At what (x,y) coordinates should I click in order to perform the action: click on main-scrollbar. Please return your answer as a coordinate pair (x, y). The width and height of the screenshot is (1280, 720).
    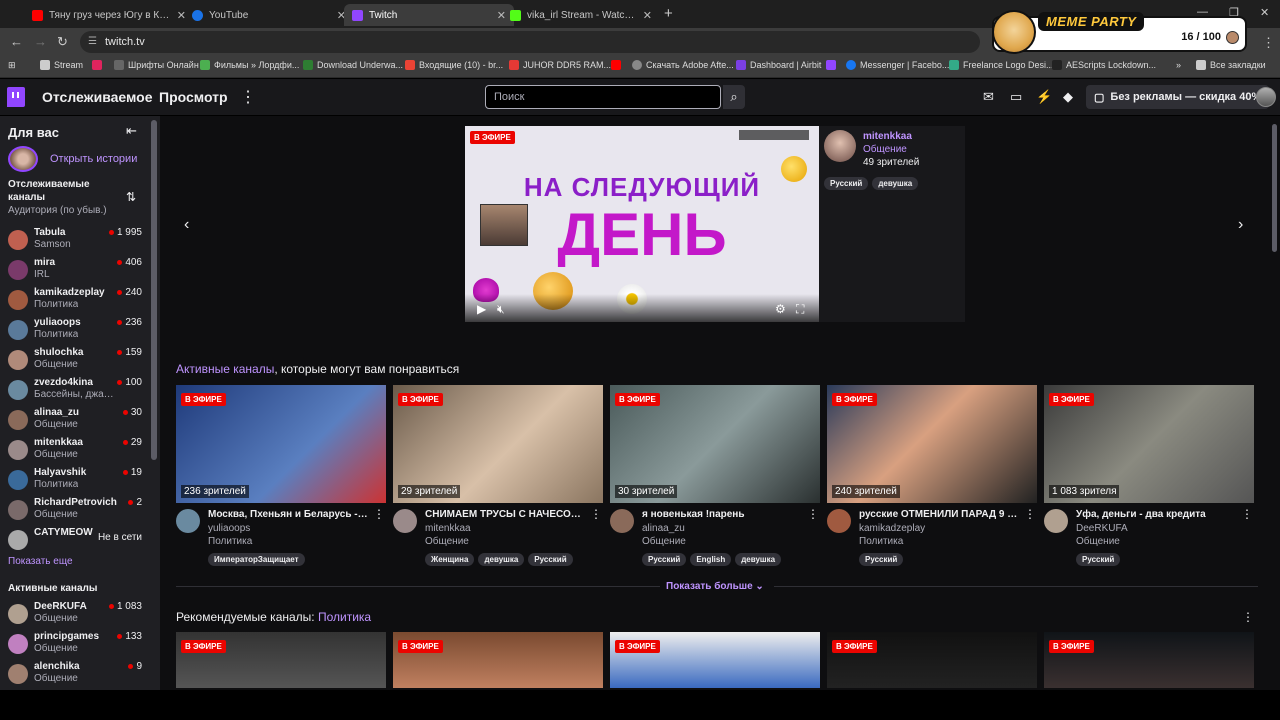
    Looking at the image, I should click on (1274, 188).